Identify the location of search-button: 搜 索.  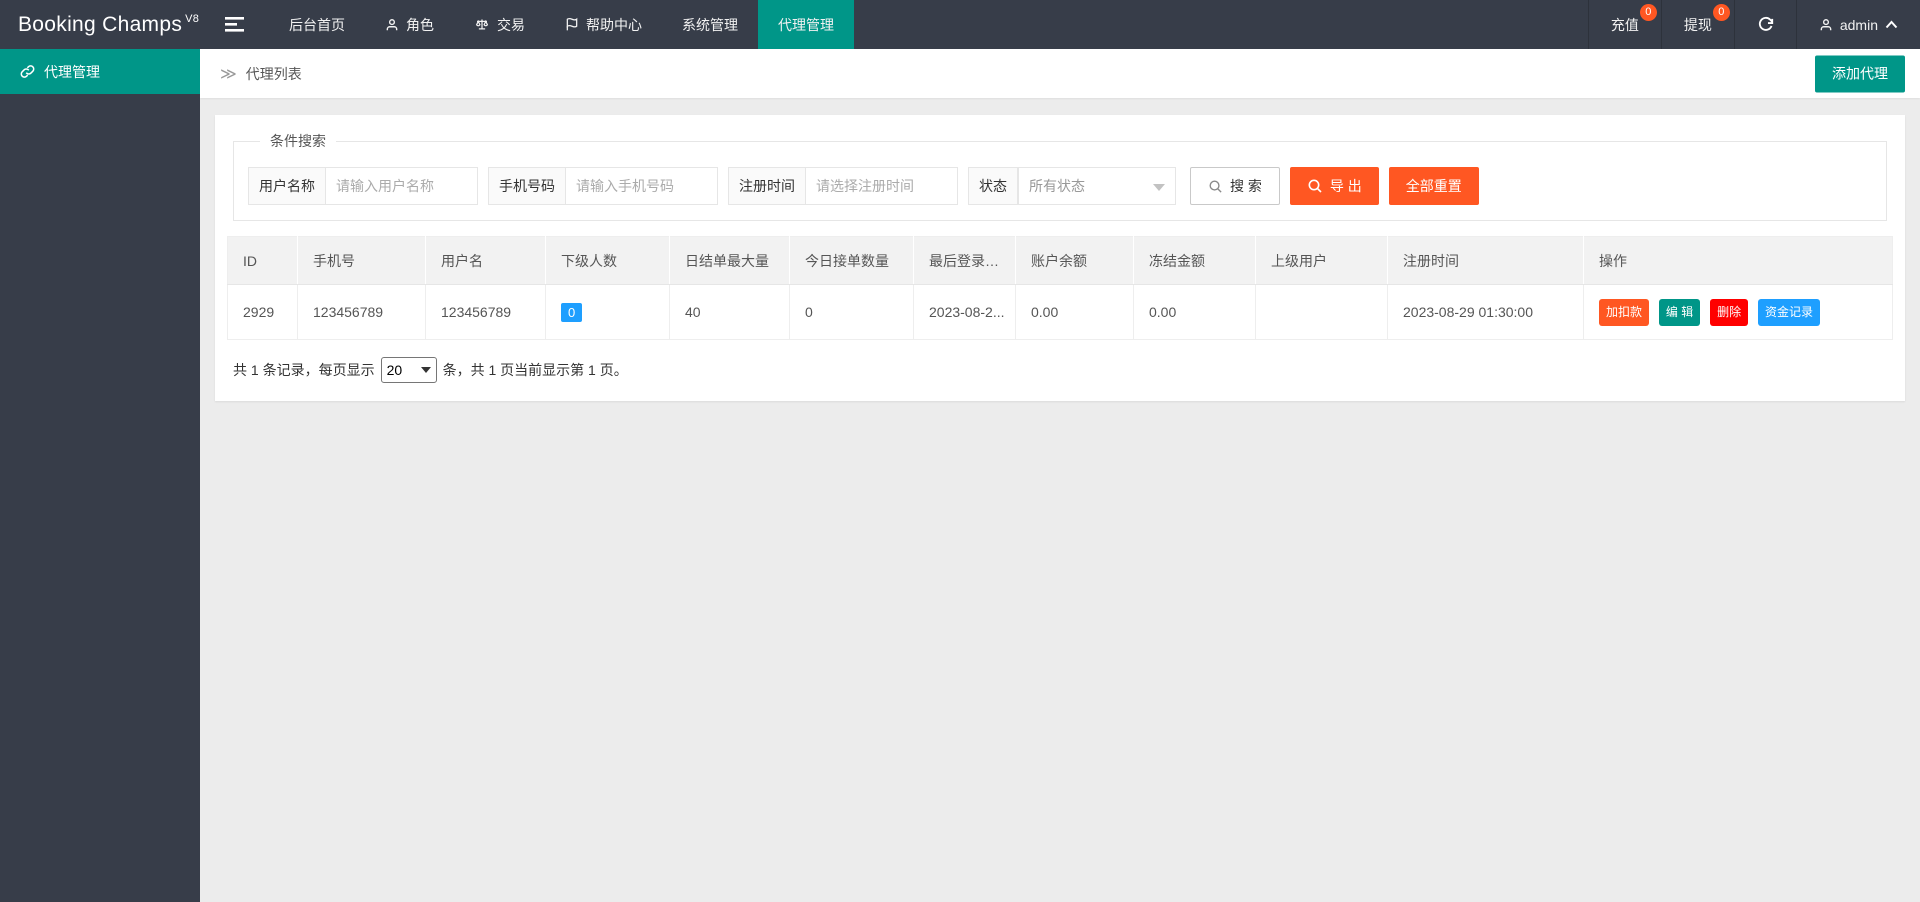
(1235, 186).